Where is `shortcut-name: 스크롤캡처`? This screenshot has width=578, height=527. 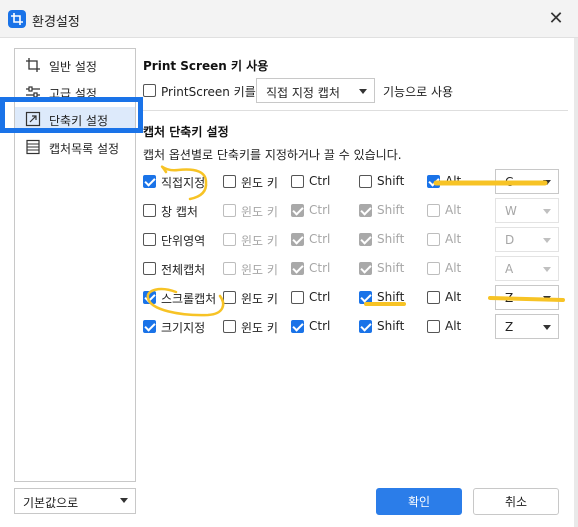
shortcut-name: 스크롤캡처 is located at coordinates (189, 299).